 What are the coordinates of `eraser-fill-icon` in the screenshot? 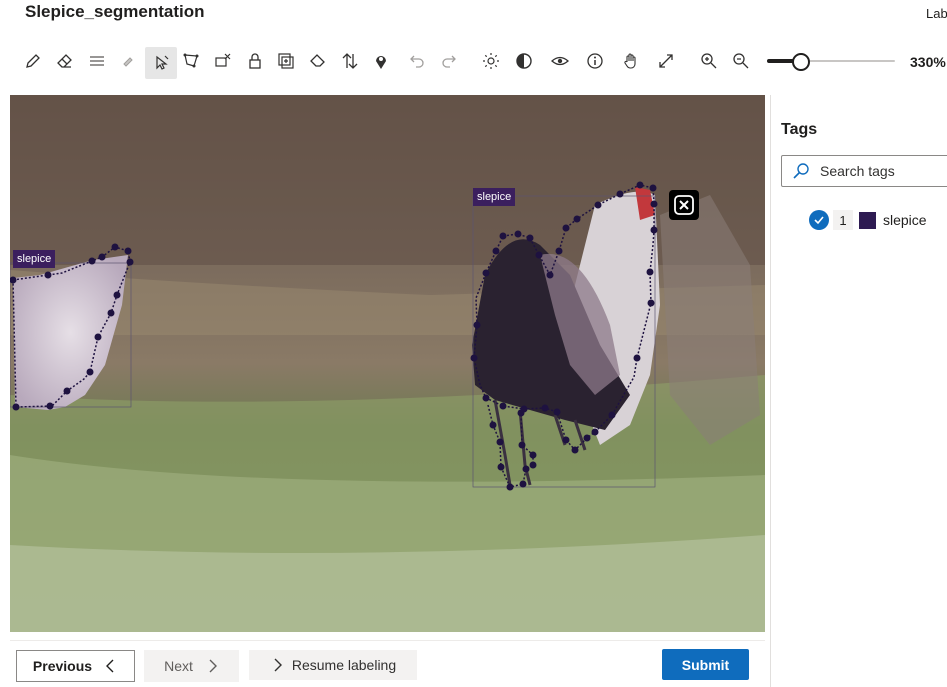 It's located at (318, 61).